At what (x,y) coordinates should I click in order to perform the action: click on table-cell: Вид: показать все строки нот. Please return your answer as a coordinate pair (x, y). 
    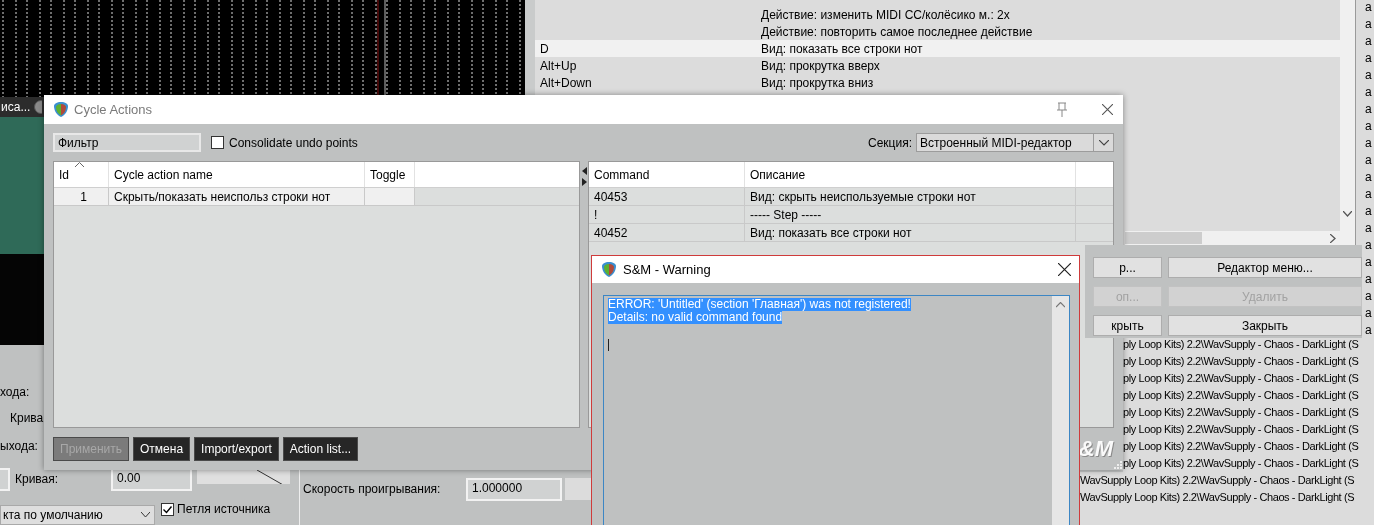
    Looking at the image, I should click on (910, 232).